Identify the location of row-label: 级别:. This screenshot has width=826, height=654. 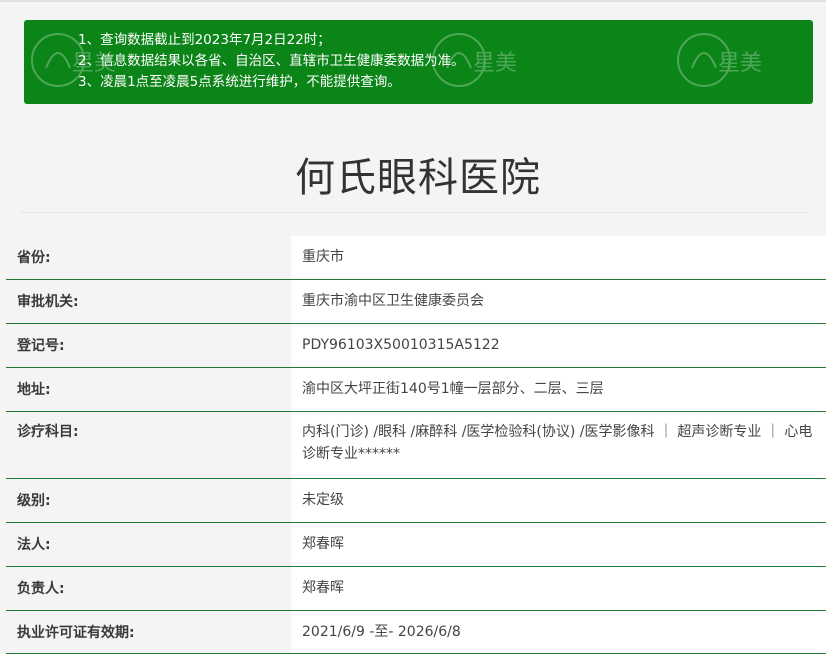
(148, 500).